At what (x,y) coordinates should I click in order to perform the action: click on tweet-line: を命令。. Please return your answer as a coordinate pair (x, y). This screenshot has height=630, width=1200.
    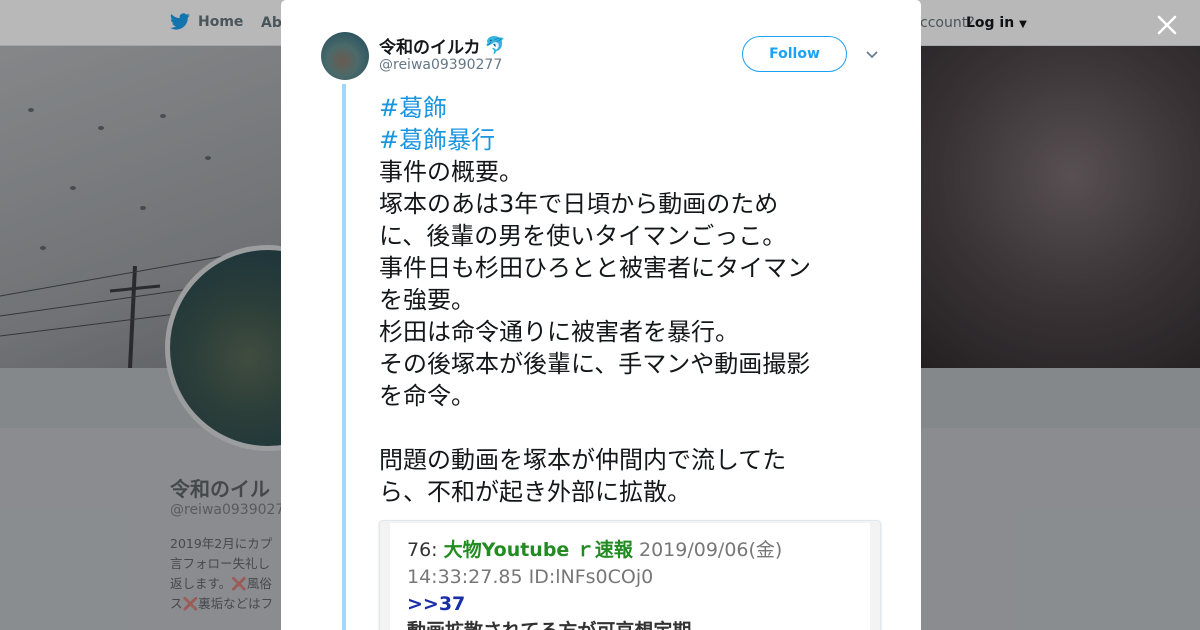
    Looking at the image, I should click on (427, 396).